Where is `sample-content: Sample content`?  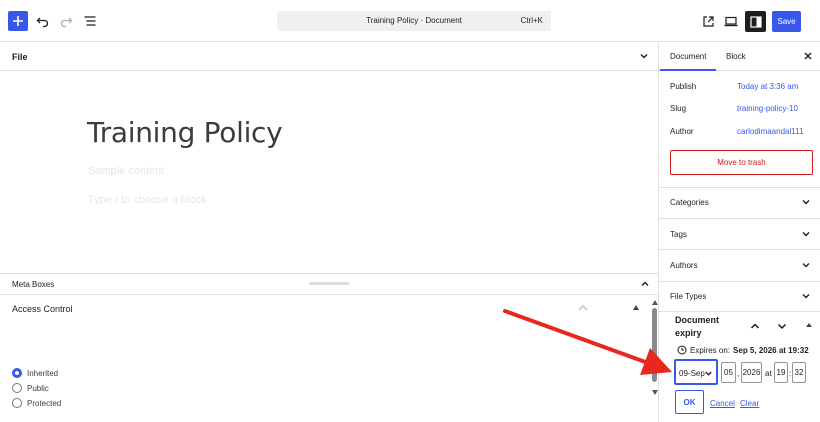
sample-content: Sample content is located at coordinates (126, 171).